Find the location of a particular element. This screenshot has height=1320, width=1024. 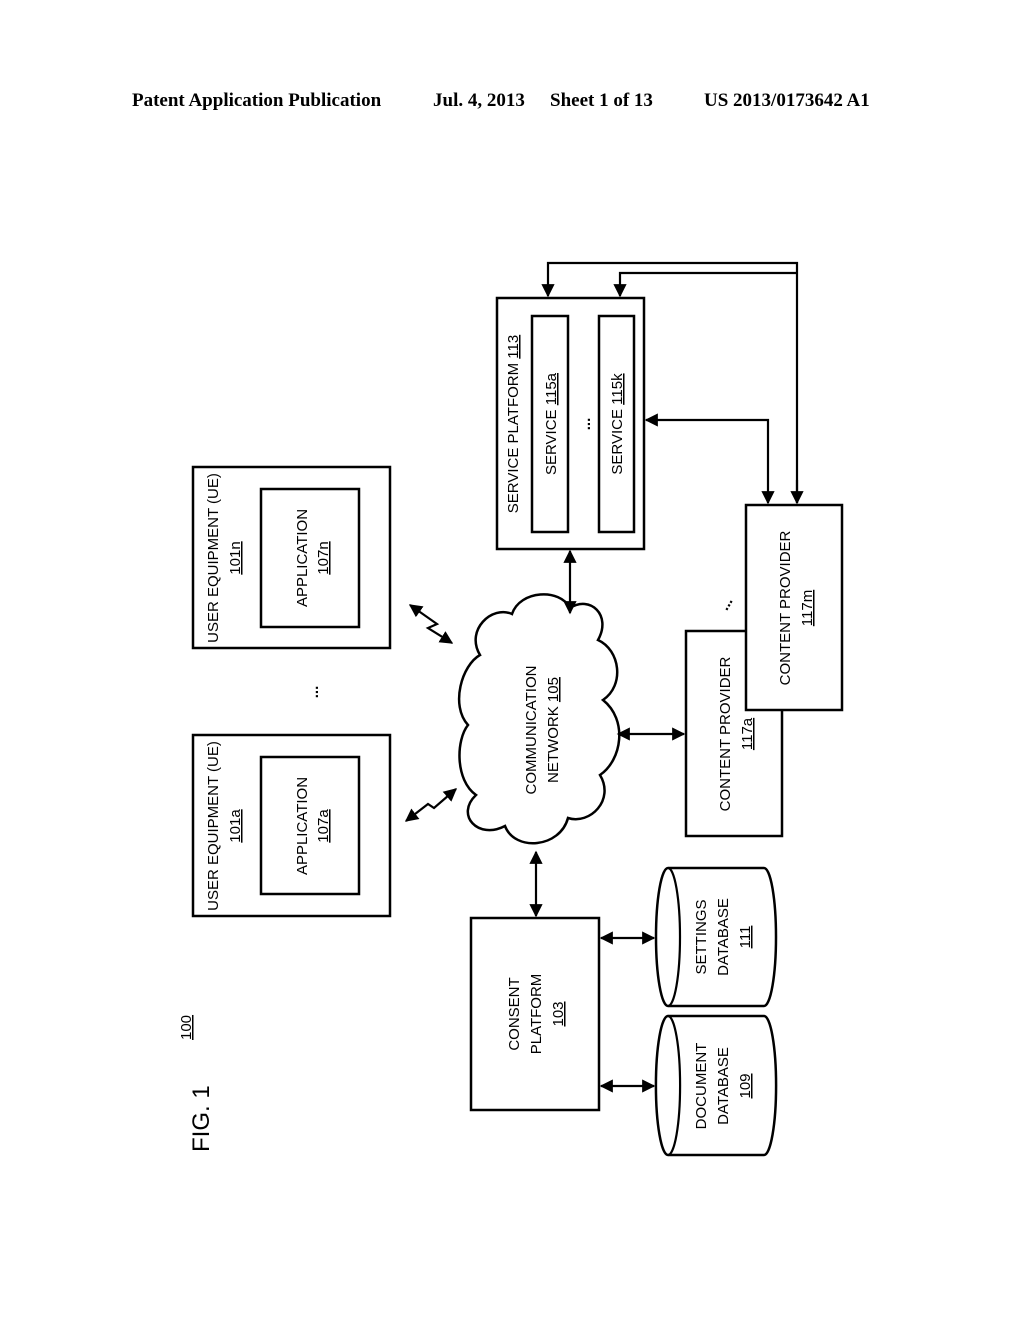

figure-label: FIG. 1 is located at coordinates (201, 1118).